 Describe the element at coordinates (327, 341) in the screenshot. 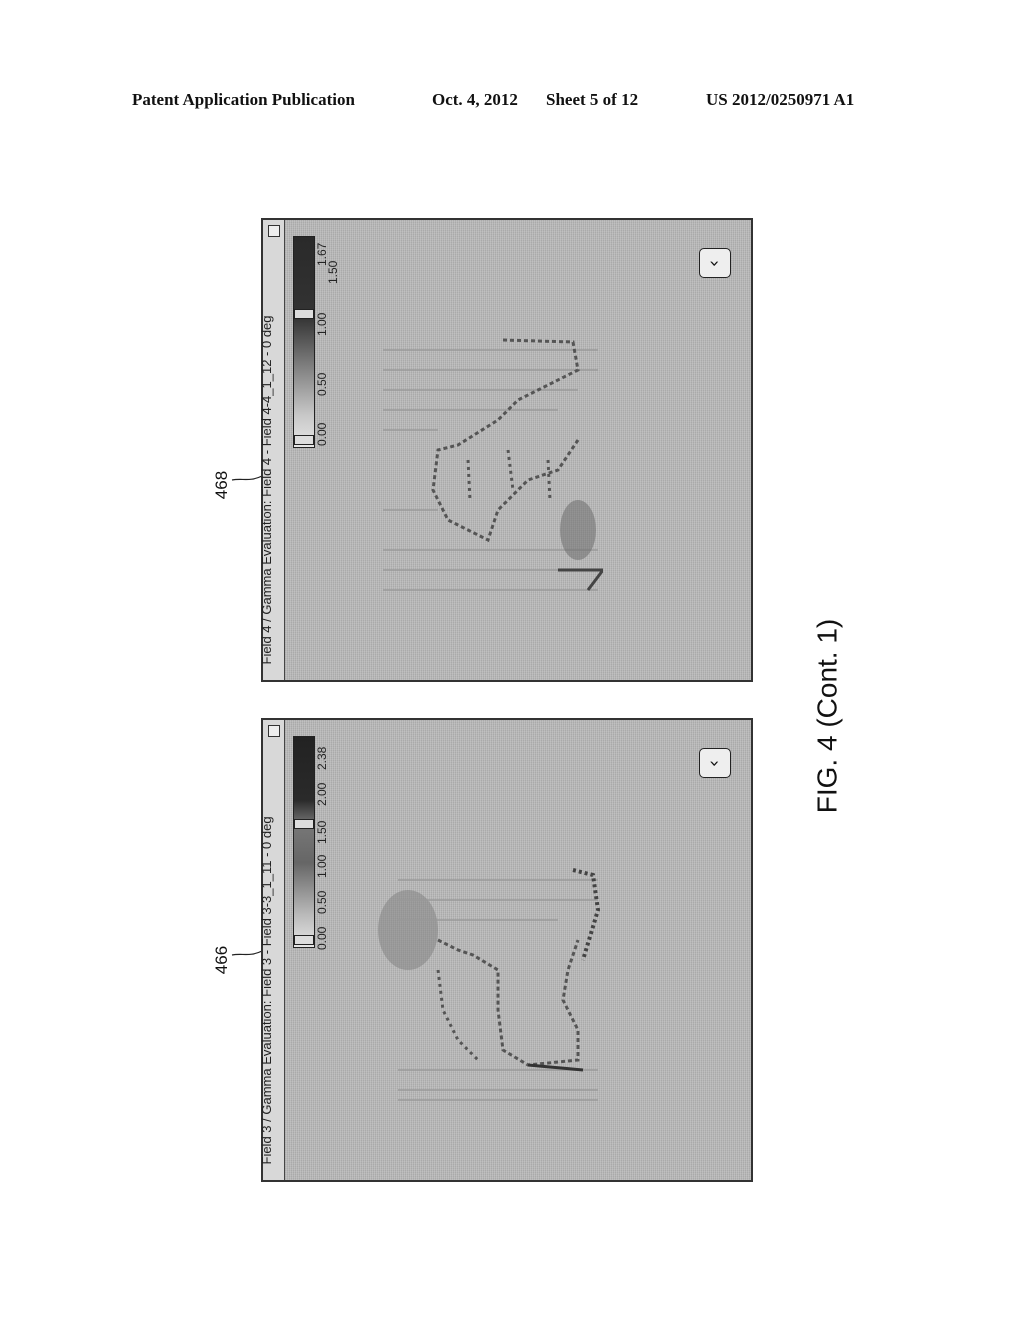

I see `colorbar-ticks: 1.67 1.50 1.00 0.50 0.00` at that location.